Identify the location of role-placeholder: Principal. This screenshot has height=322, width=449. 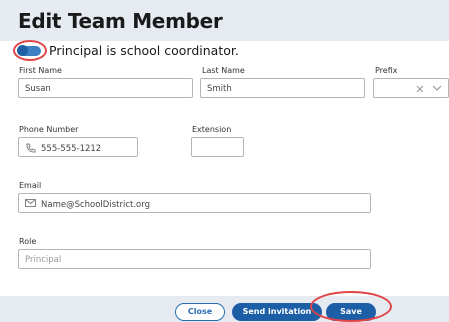
(43, 260).